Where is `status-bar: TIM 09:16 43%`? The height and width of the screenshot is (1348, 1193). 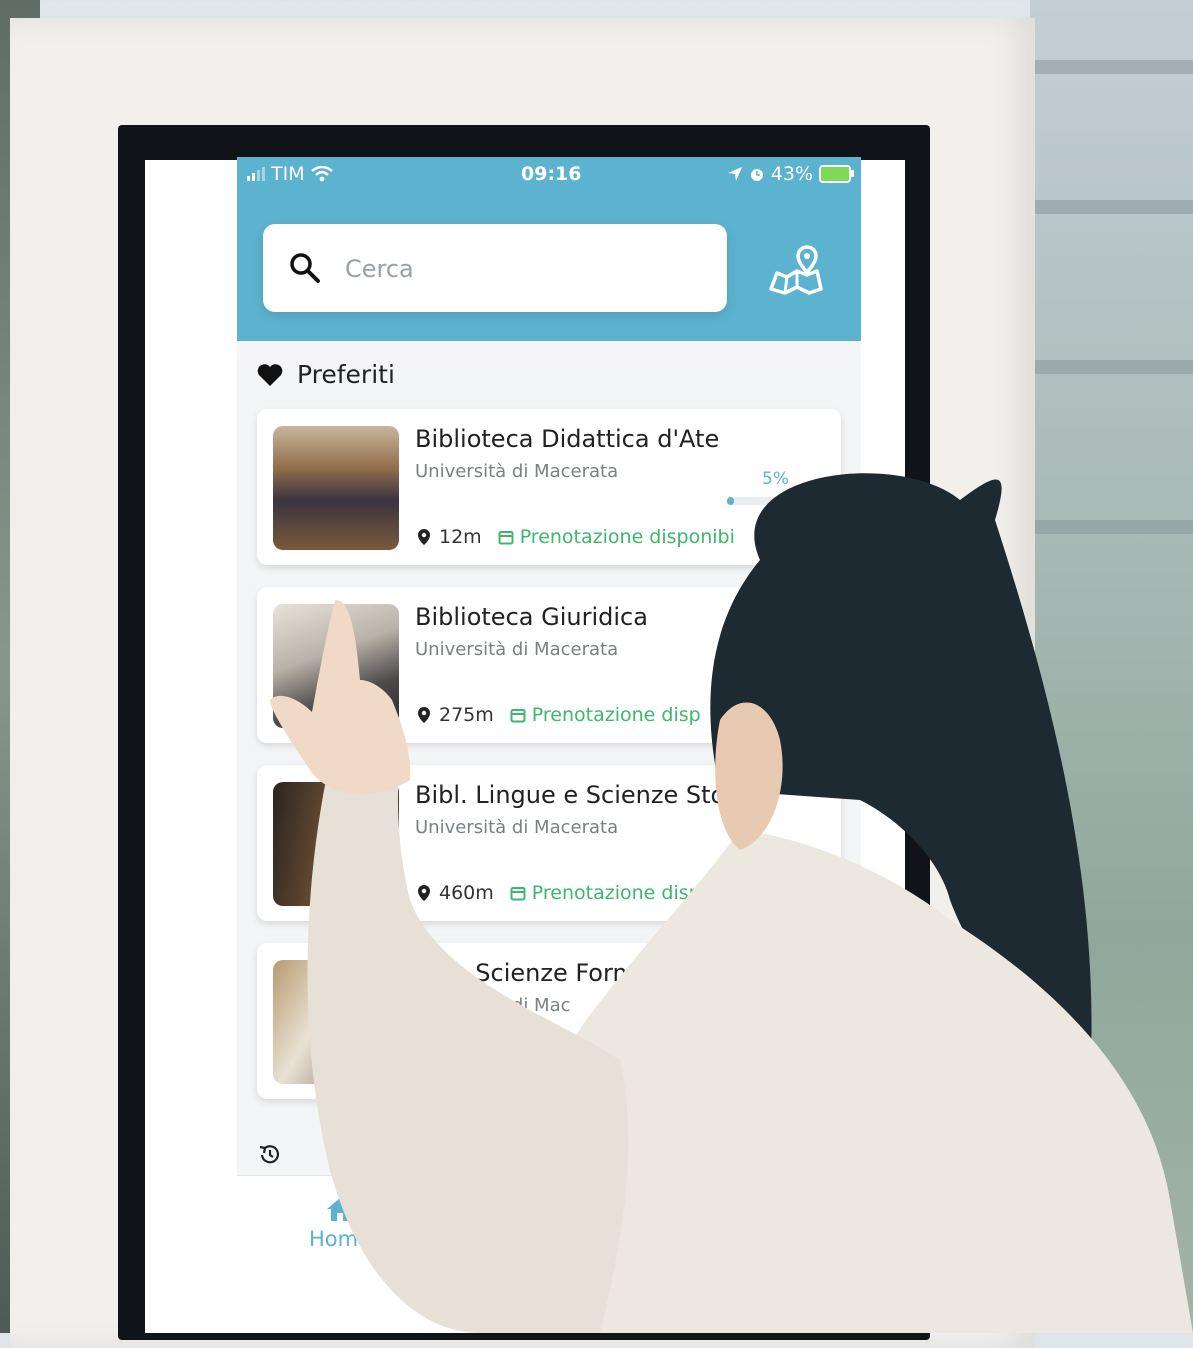
status-bar: TIM 09:16 43% is located at coordinates (549, 174).